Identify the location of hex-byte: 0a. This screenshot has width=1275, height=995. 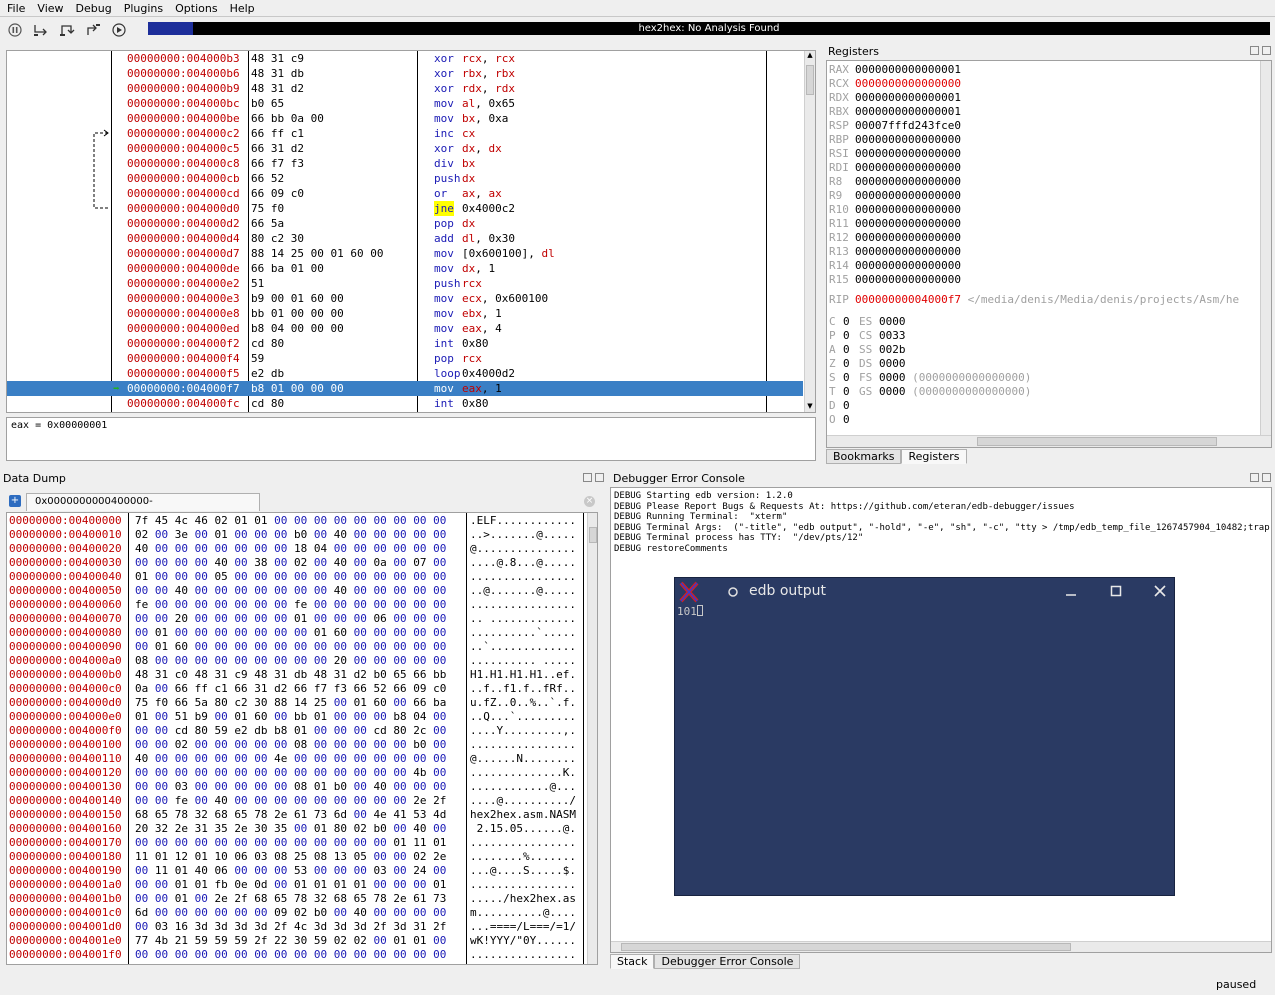
(141, 688).